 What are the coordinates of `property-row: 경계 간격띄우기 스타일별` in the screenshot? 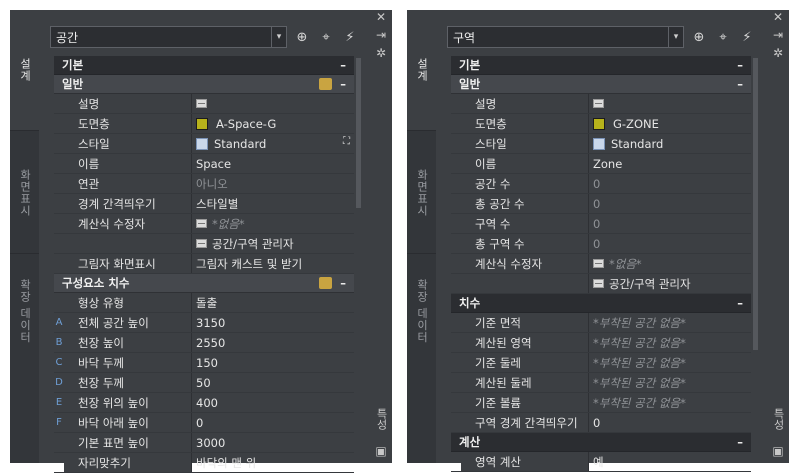 It's located at (204, 204).